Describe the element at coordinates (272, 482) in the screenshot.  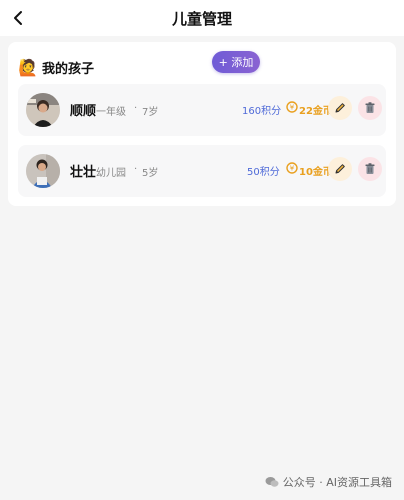
I see `wechat-icon` at that location.